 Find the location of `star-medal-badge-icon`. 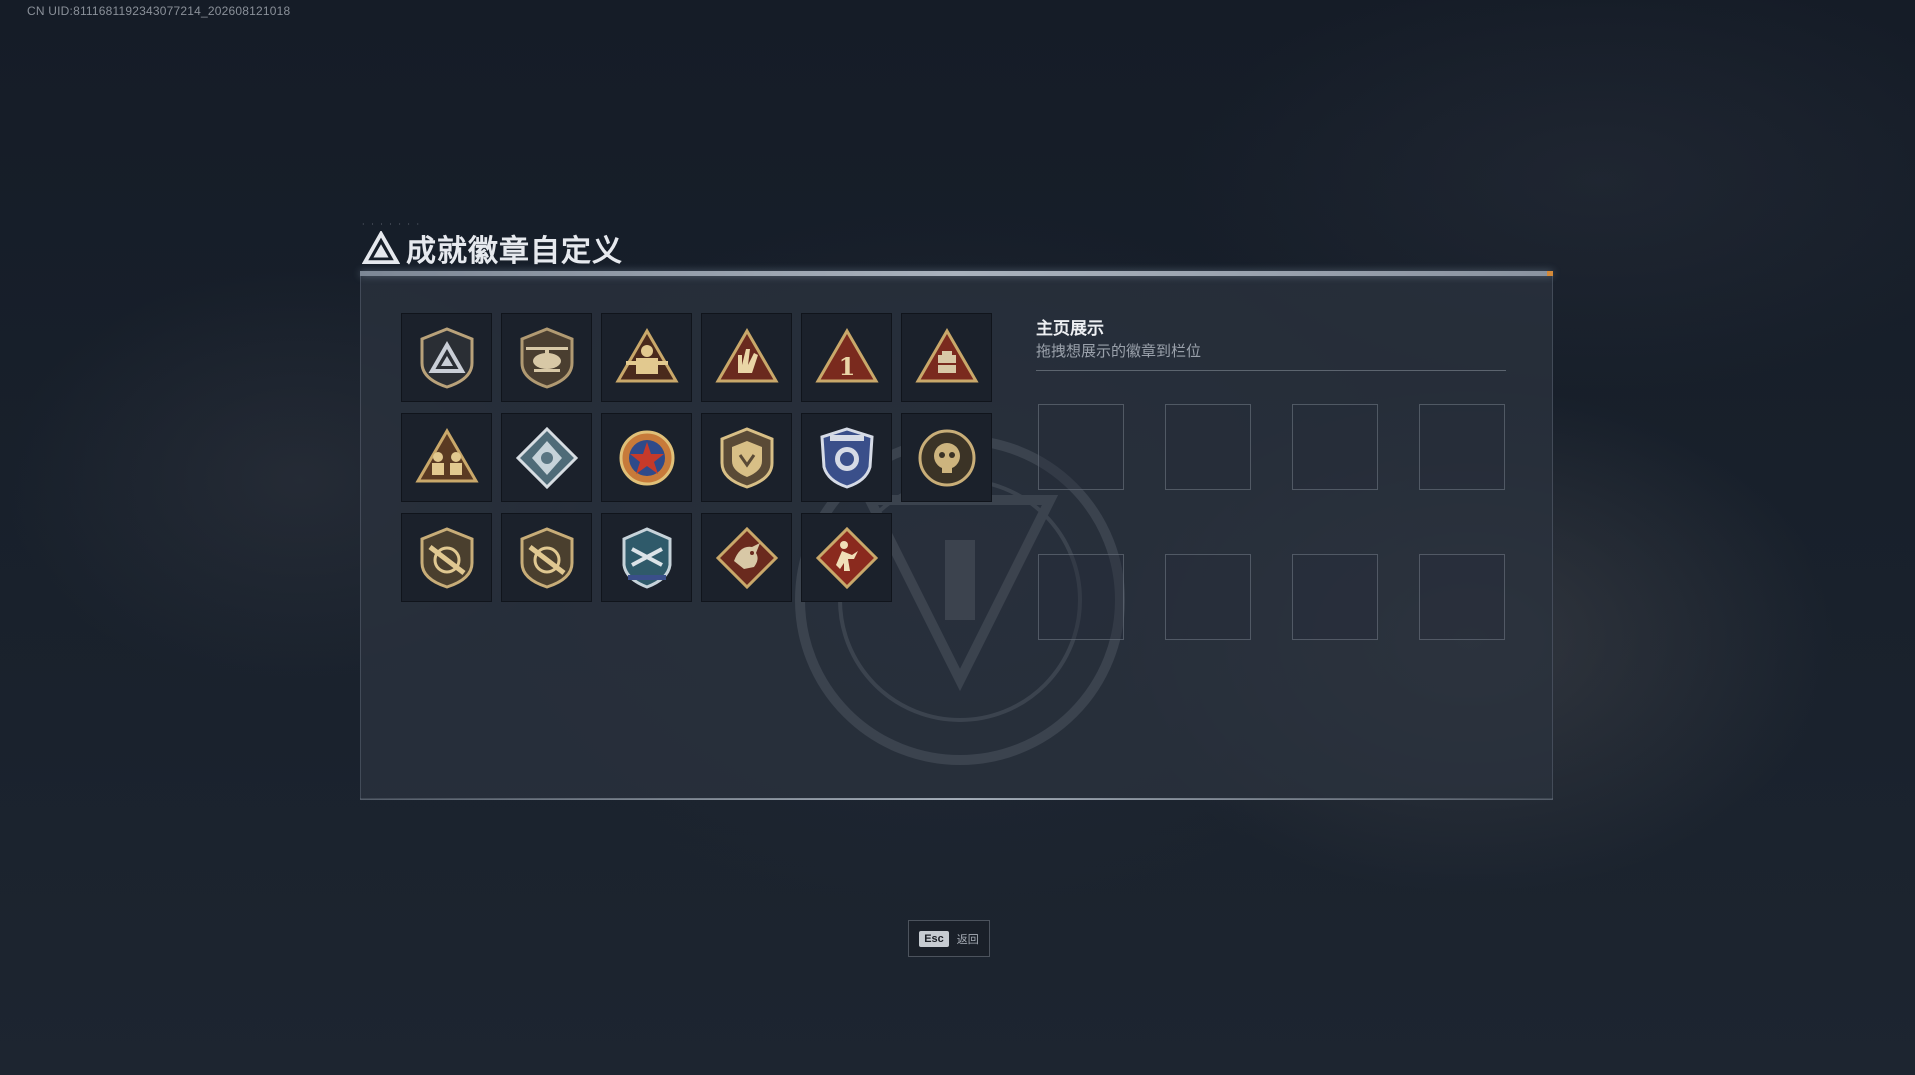

star-medal-badge-icon is located at coordinates (646, 457).